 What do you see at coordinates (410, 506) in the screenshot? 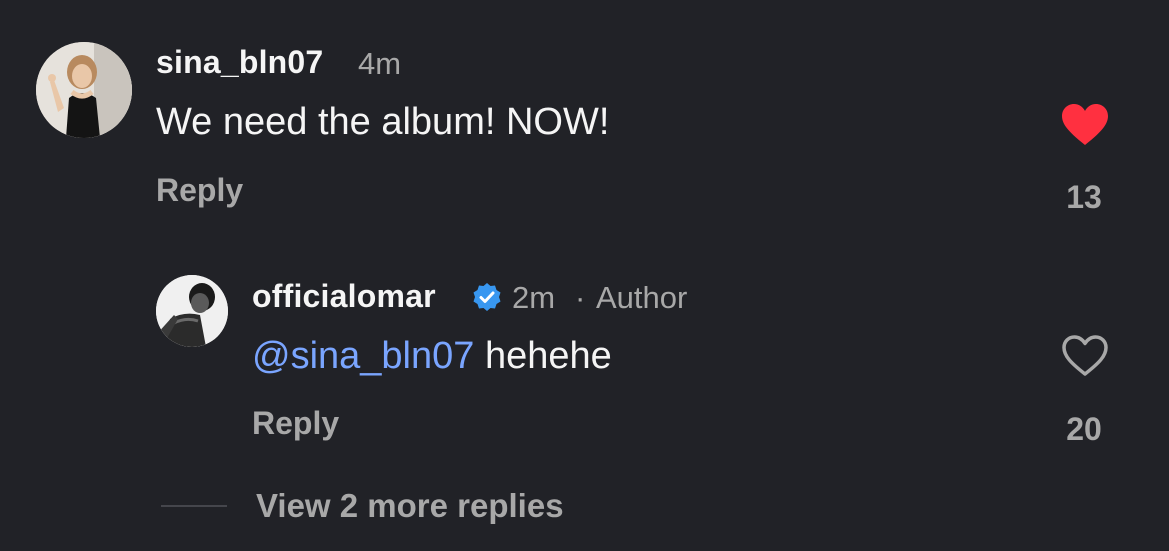
I see `view-more-replies-button: View 2 more replies` at bounding box center [410, 506].